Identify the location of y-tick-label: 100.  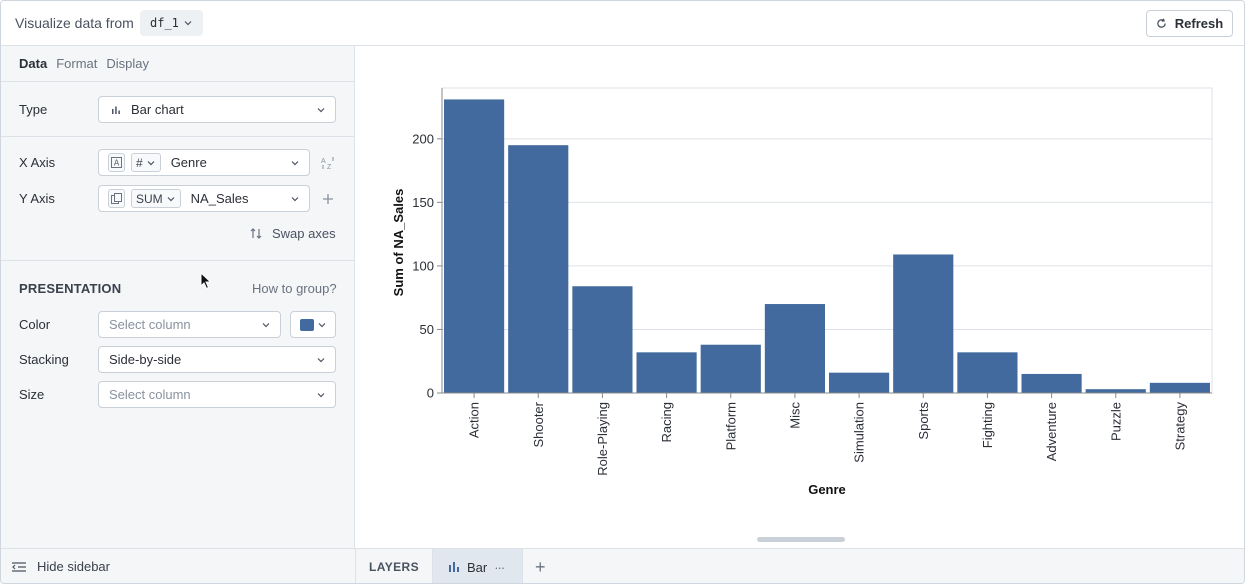
(423, 265).